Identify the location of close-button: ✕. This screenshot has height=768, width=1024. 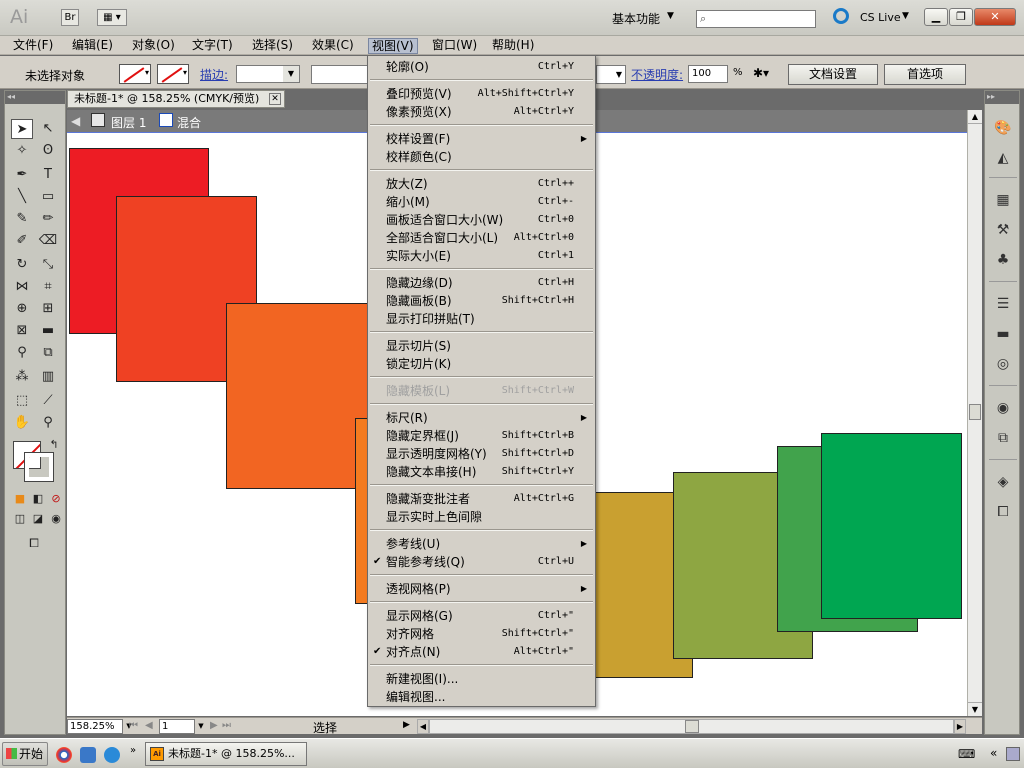
(995, 17).